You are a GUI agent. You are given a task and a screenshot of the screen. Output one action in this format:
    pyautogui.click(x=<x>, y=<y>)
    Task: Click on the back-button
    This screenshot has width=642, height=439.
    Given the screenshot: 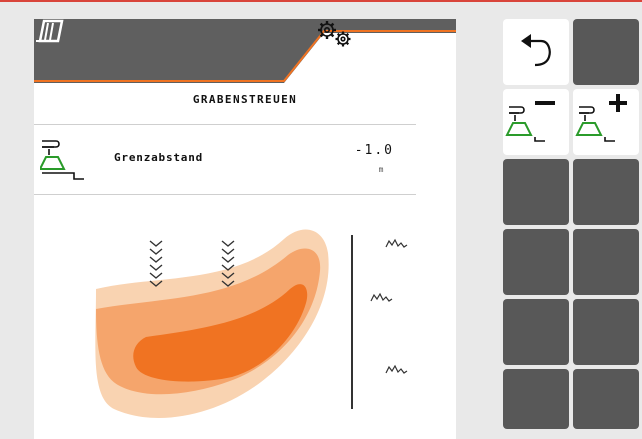 What is the action you would take?
    pyautogui.click(x=536, y=52)
    